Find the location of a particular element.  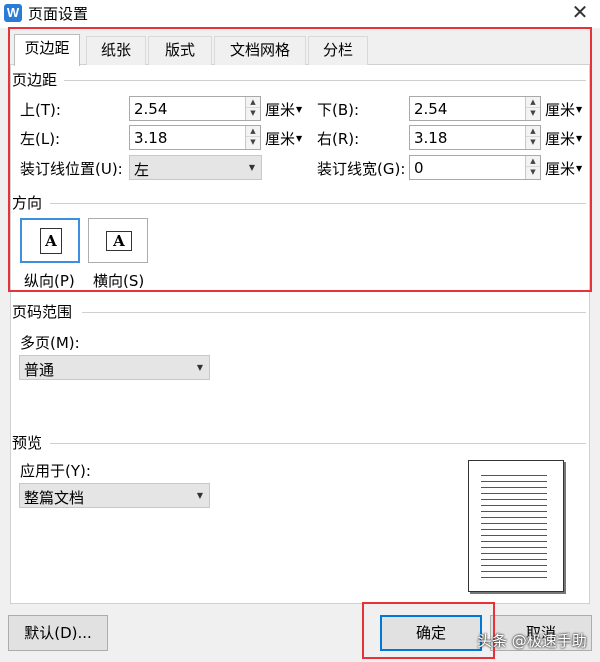

tab-margins: 页边距 is located at coordinates (47, 50).